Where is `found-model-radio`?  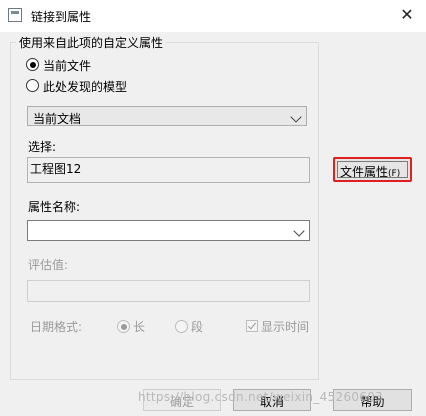
found-model-radio is located at coordinates (32, 85).